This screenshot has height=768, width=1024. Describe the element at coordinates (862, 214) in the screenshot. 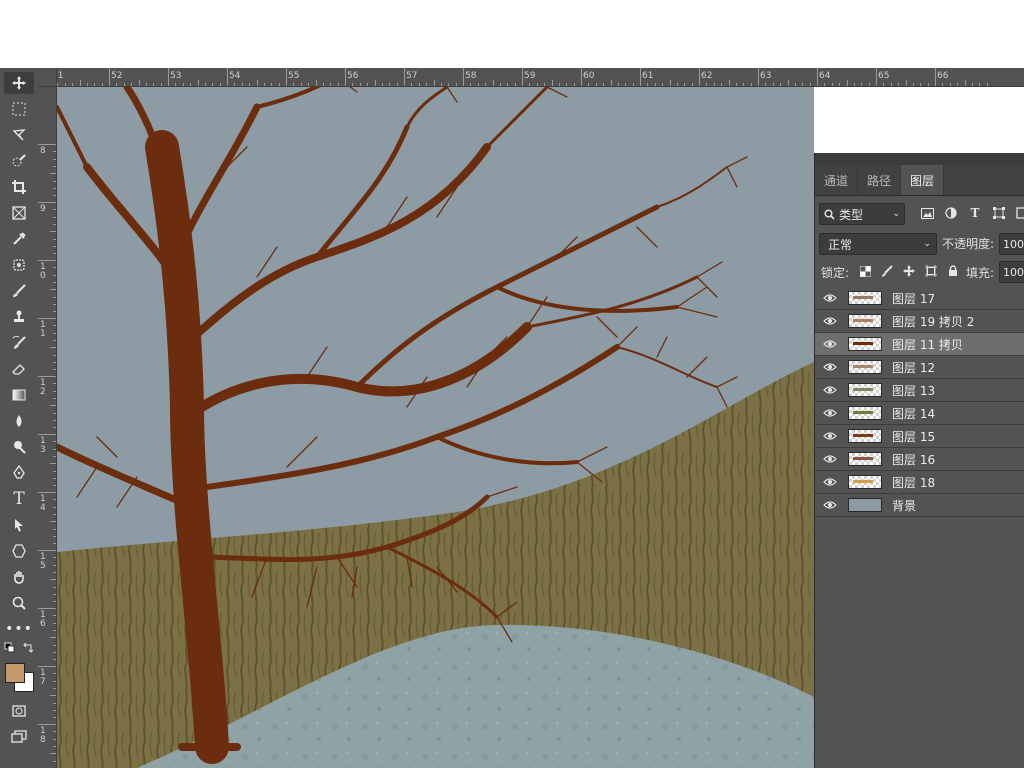

I see `layer-filter-select: 类型 ⌄` at that location.